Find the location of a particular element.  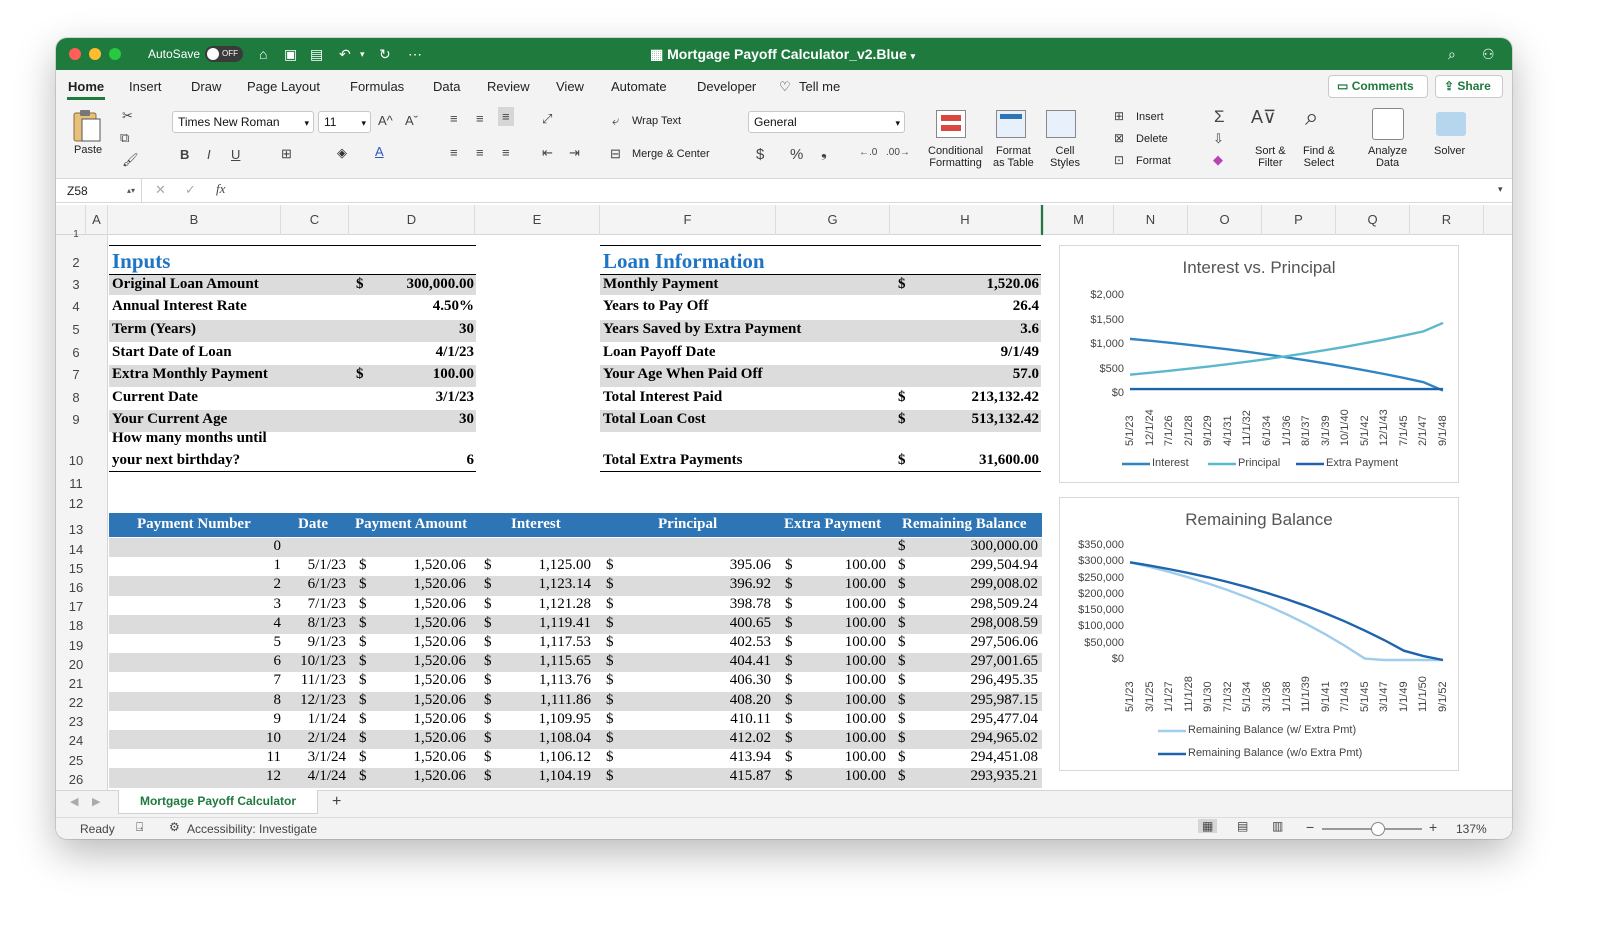

loan-value-cell: 3.6 is located at coordinates (978, 329).